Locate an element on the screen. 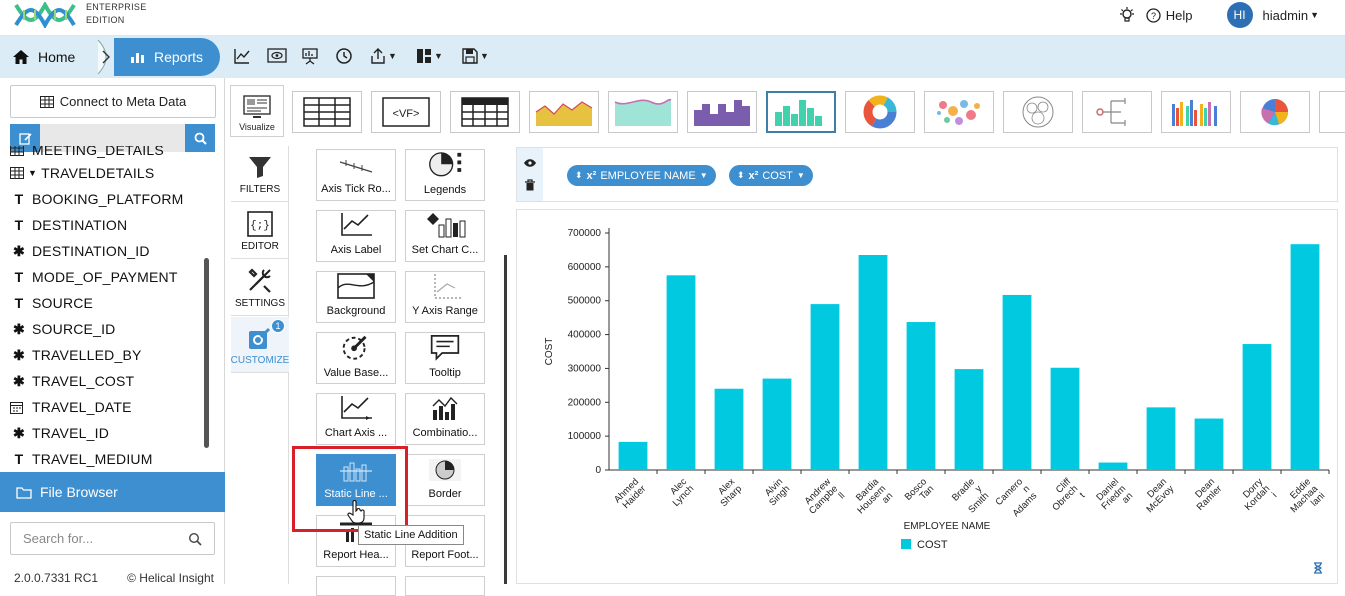 The height and width of the screenshot is (596, 1345). avatar: HI is located at coordinates (1239, 15).